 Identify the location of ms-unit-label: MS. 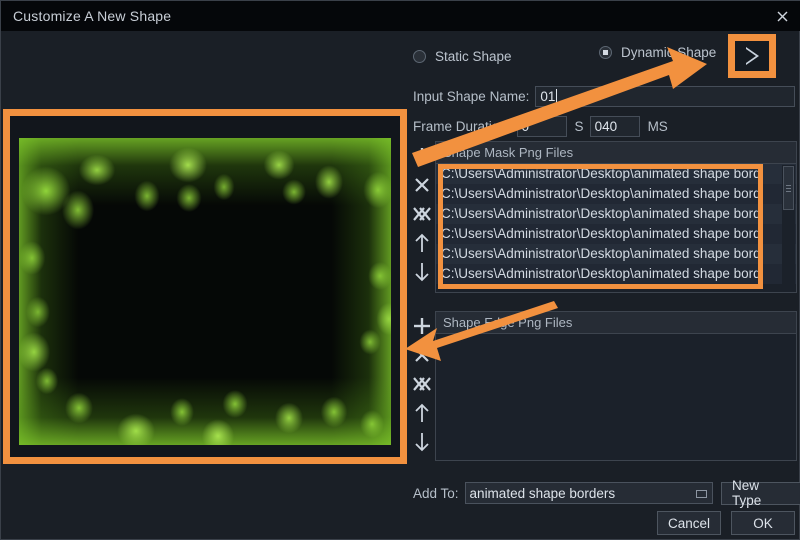
(657, 126).